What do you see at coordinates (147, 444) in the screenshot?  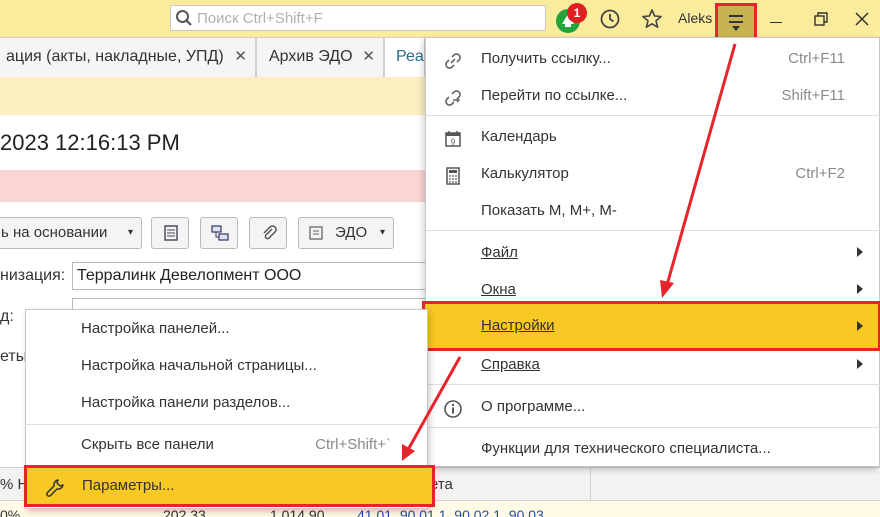 I see `submenu-item-label: Скрыть все панели` at bounding box center [147, 444].